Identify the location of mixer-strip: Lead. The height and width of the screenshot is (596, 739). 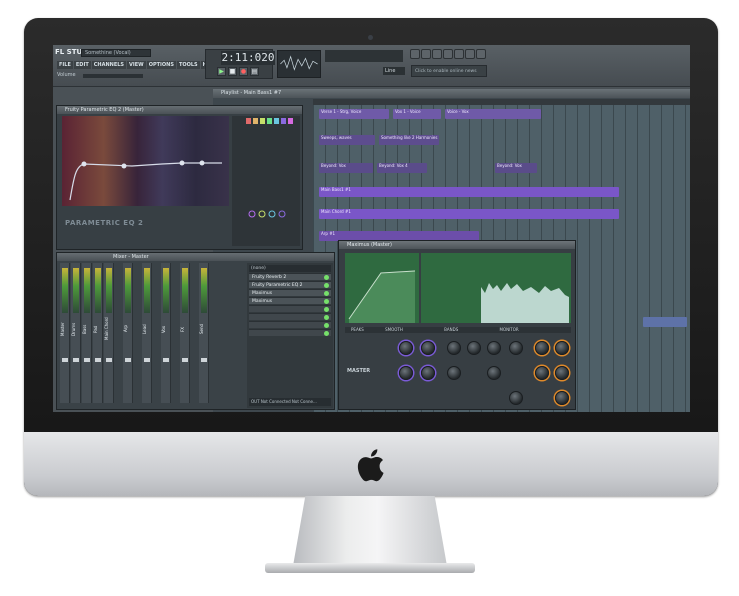
(147, 333).